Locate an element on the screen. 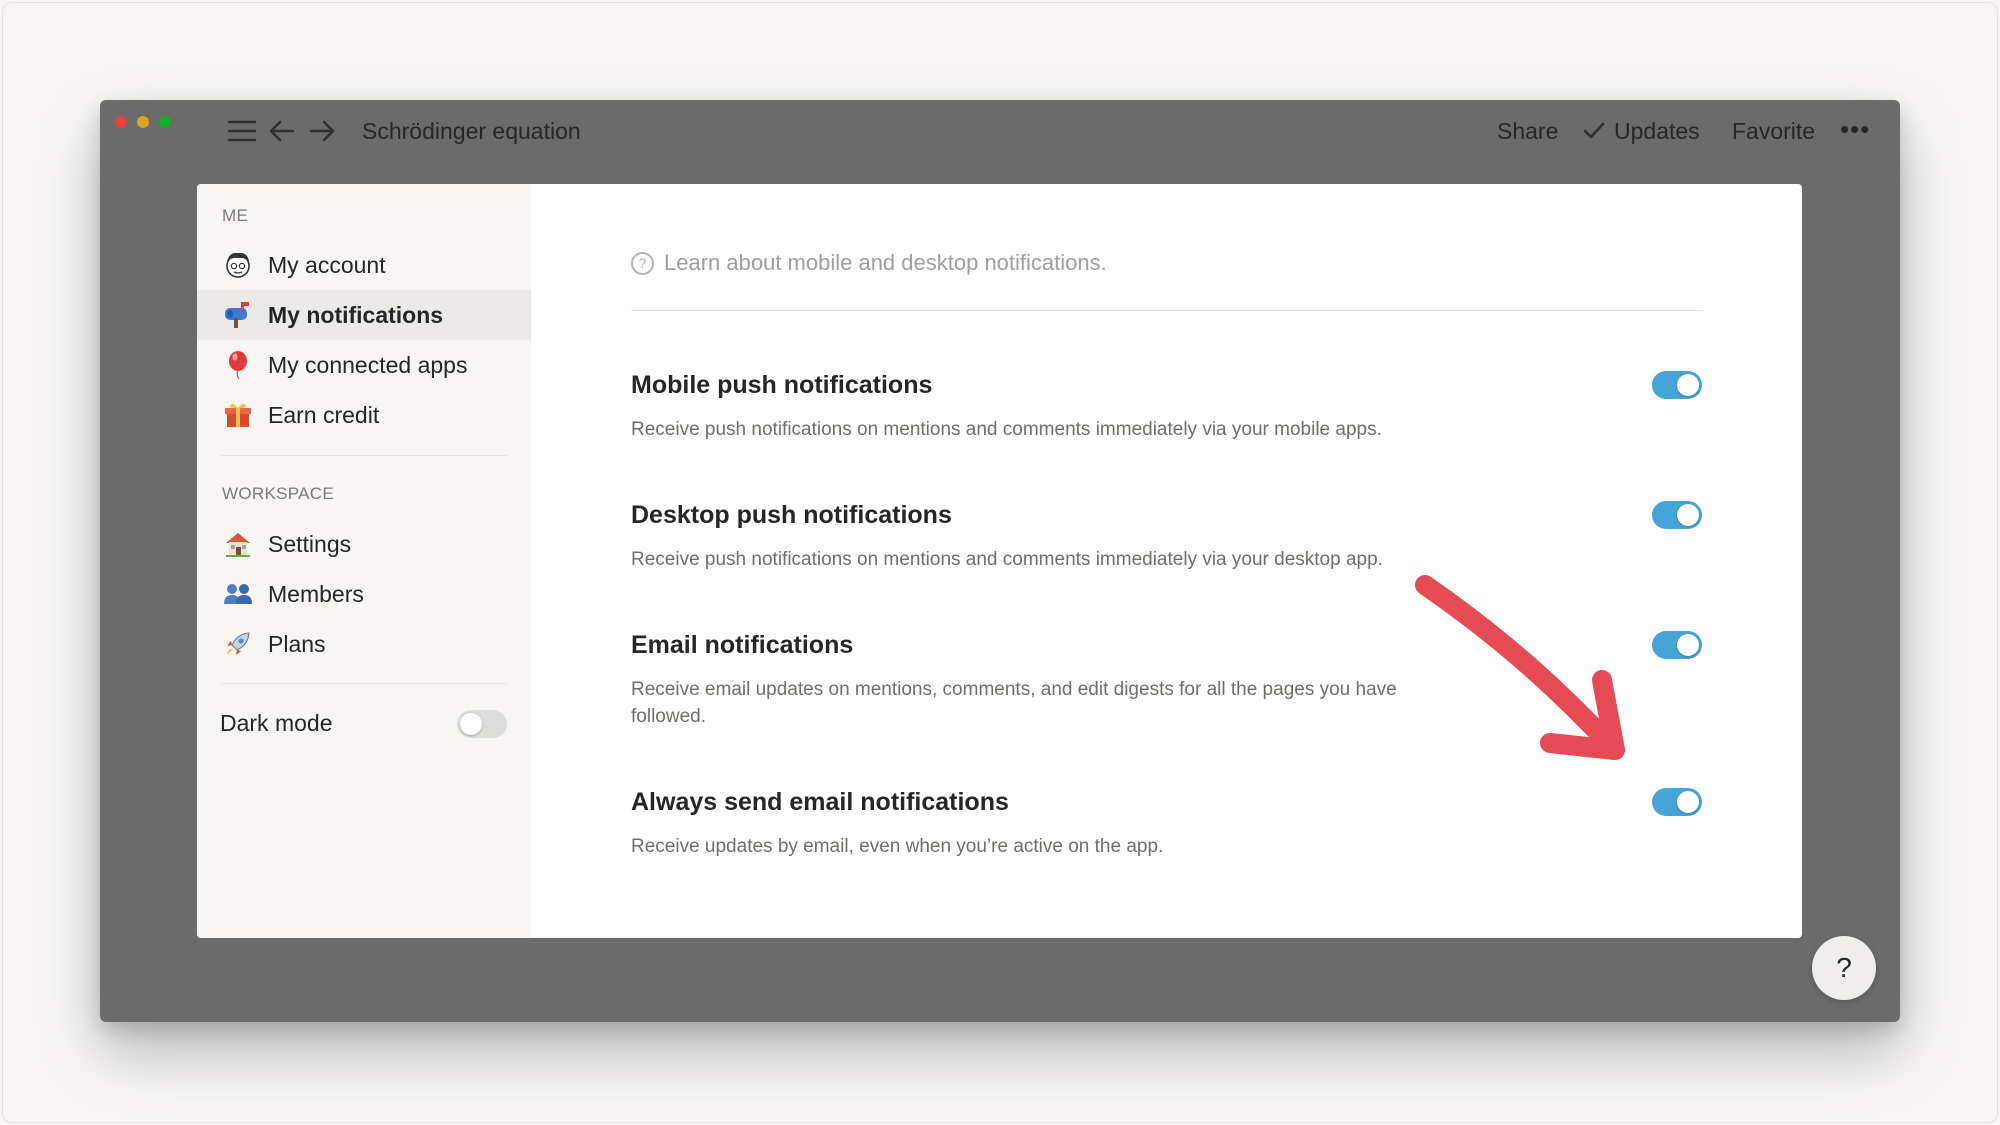 The image size is (2000, 1125). dark-mode-label: Dark mode is located at coordinates (276, 723).